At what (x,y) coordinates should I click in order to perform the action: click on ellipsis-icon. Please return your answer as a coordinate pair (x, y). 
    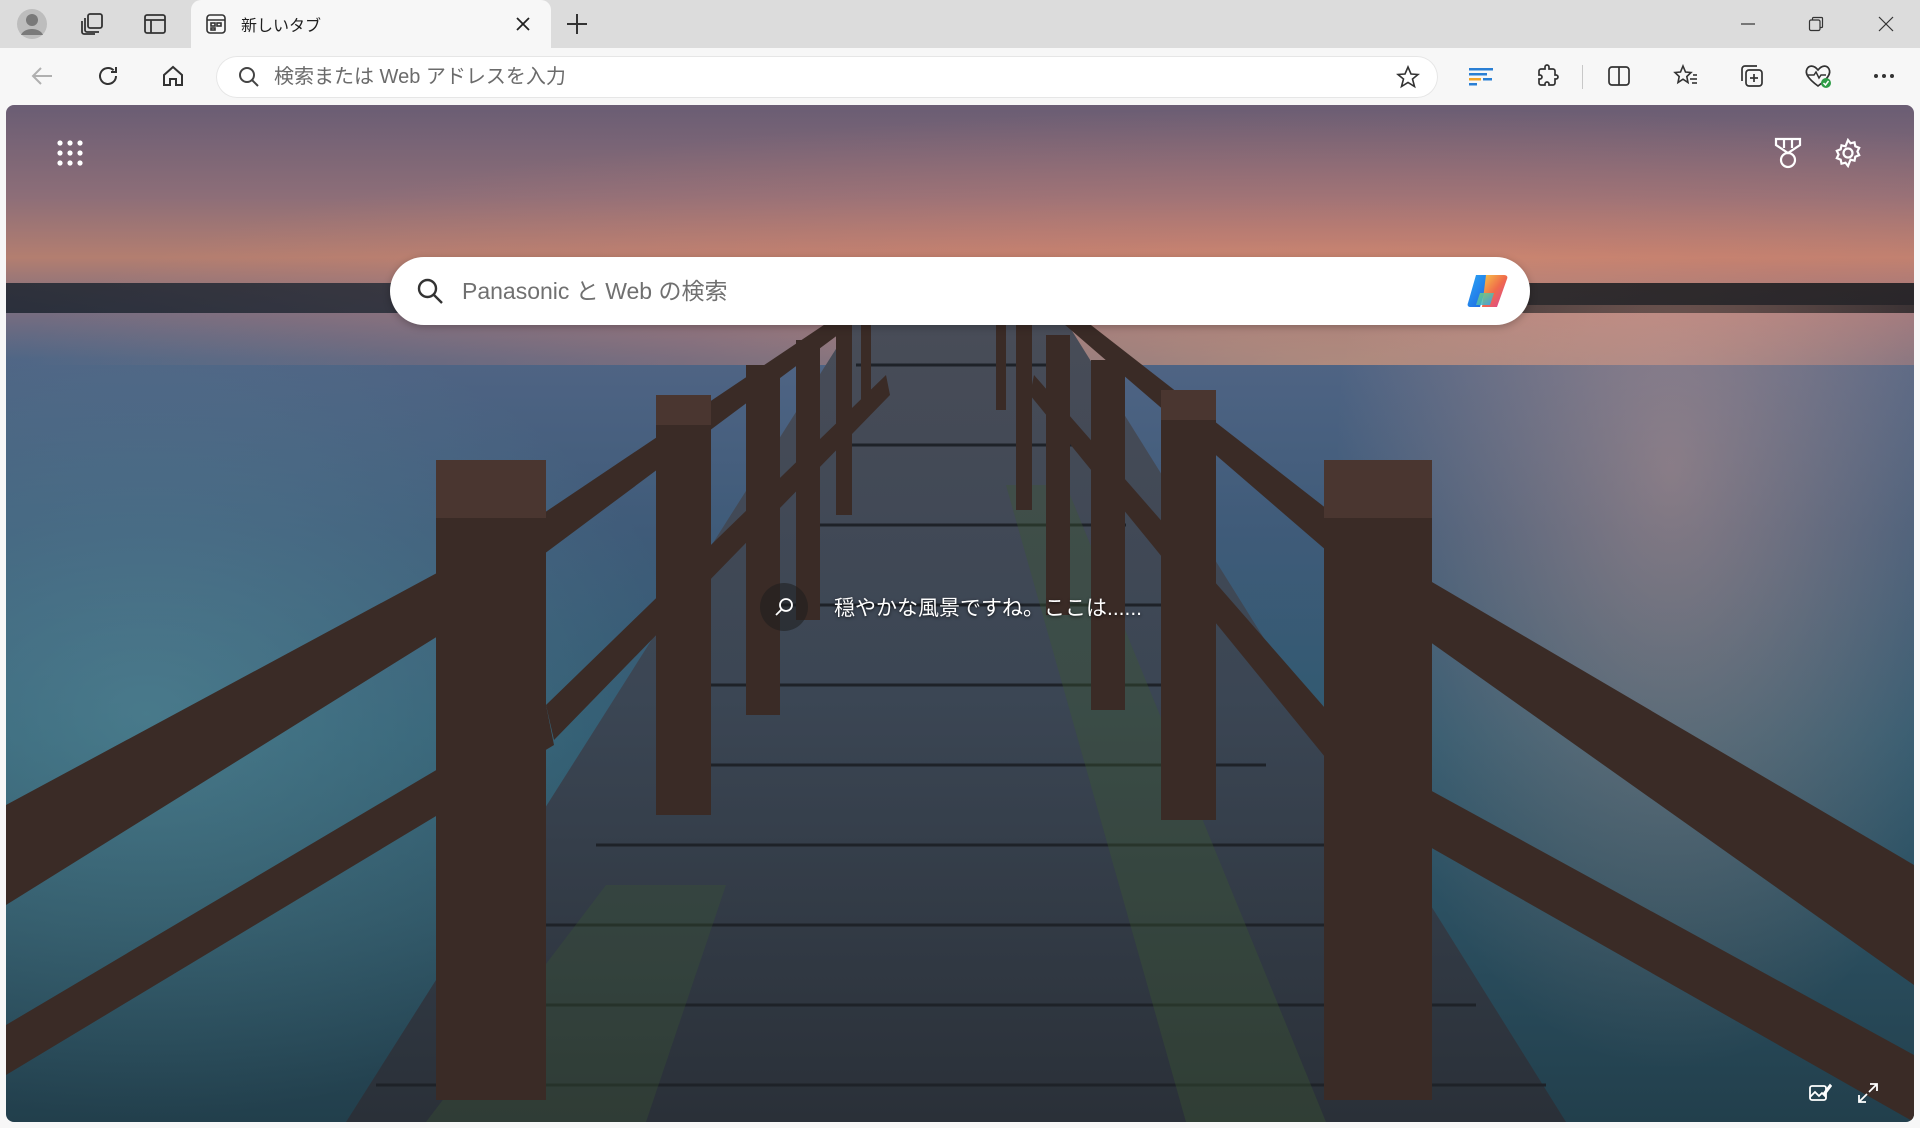
    Looking at the image, I should click on (1884, 76).